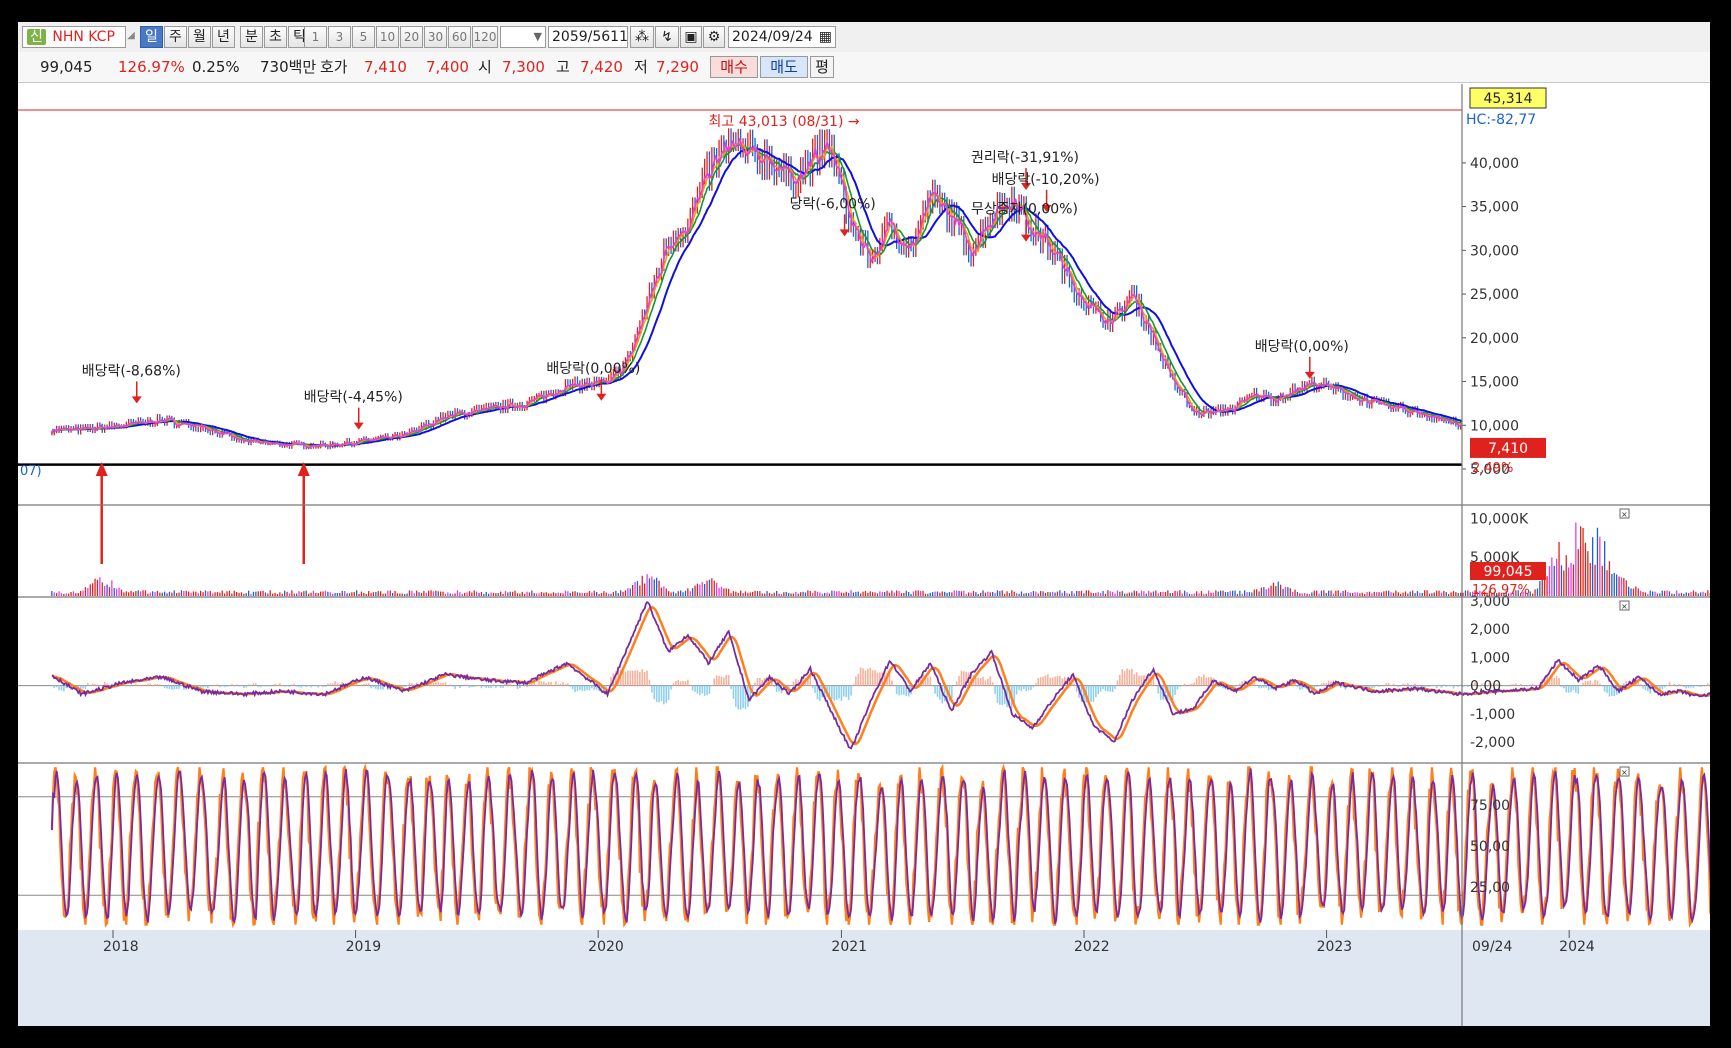  I want to click on volume-value: 99,045, so click(66, 67).